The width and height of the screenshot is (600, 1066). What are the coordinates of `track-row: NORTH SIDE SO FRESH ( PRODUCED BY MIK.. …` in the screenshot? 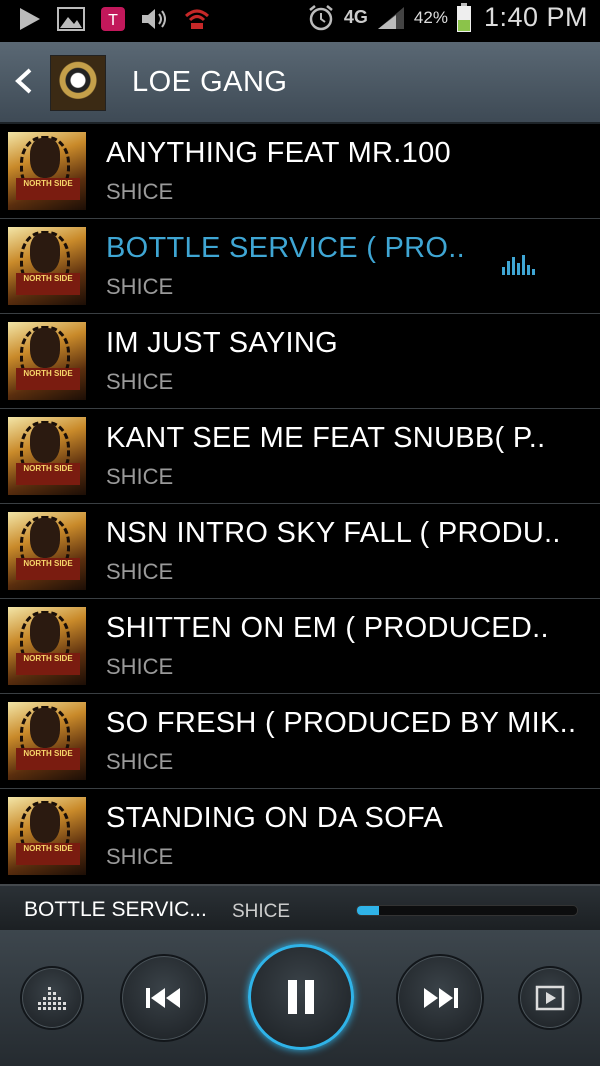 It's located at (300, 741).